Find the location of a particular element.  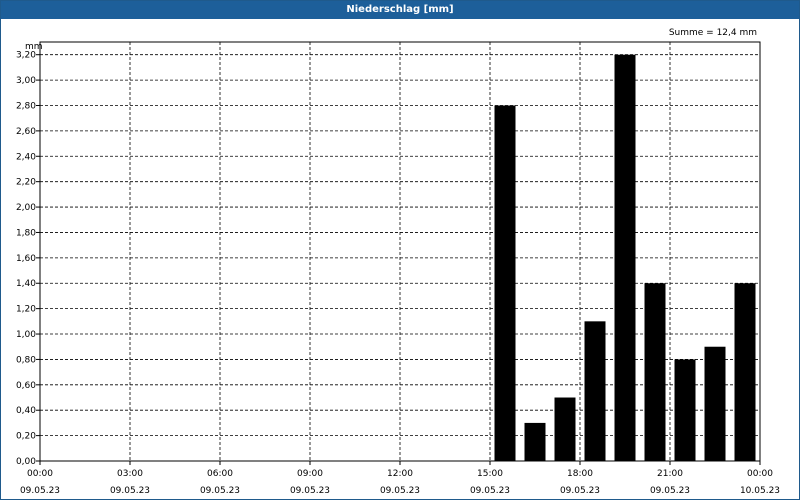

y-tick-label: 1,40 is located at coordinates (26, 284).